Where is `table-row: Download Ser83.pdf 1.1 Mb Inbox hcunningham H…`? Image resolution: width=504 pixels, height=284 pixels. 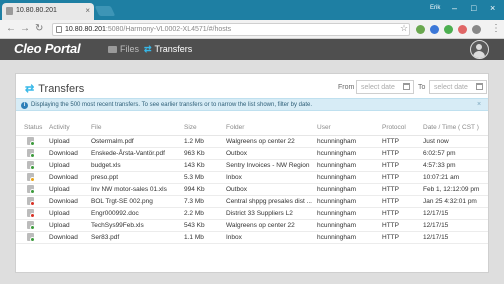
table-row: Download Ser83.pdf 1.1 Mb Inbox hcunningham H… is located at coordinates (252, 237).